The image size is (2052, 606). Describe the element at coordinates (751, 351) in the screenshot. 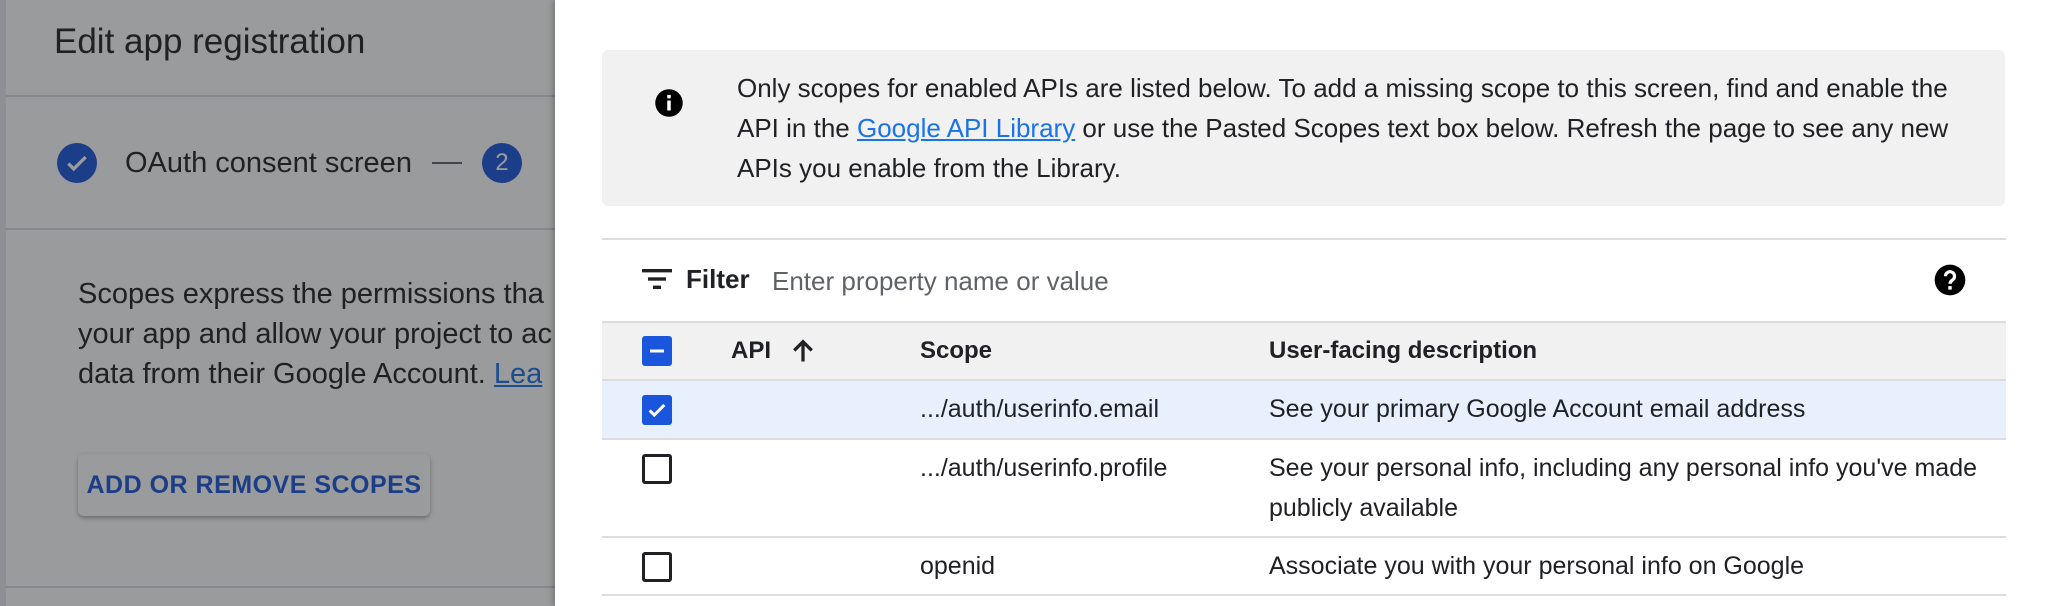

I see `column-header-api: API` at that location.